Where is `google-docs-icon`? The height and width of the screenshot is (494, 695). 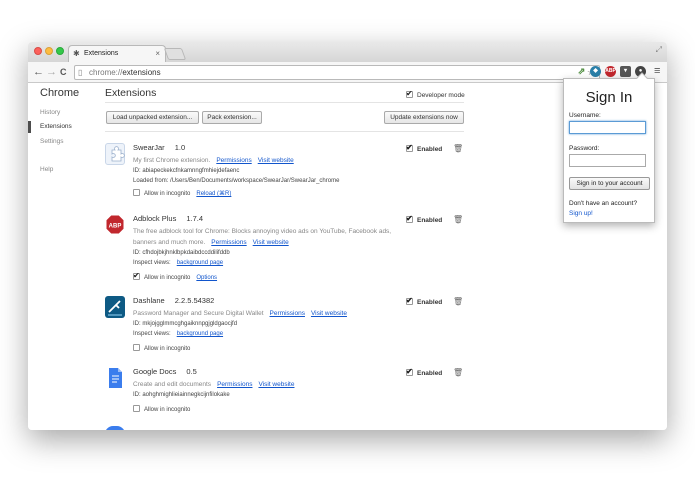 google-docs-icon is located at coordinates (115, 378).